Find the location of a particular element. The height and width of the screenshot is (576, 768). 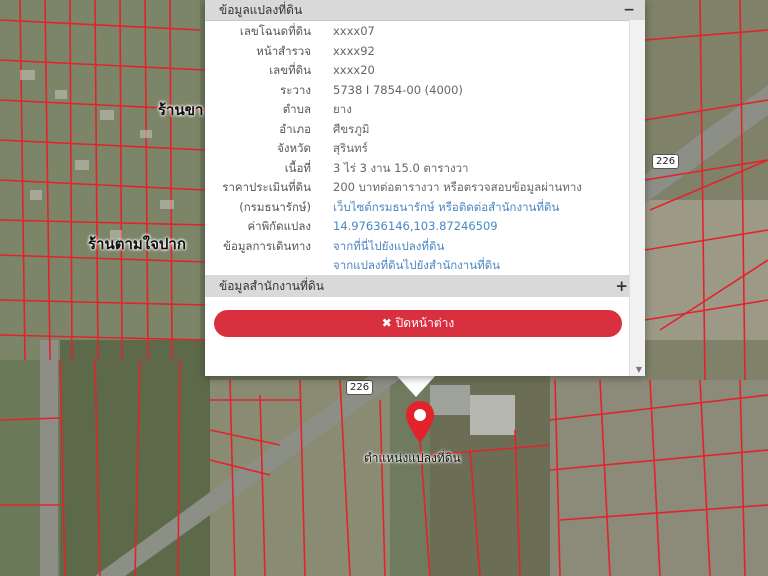

row-map-sheet: ระวาง 5738 I 7854-00 (4000) is located at coordinates (417, 91).